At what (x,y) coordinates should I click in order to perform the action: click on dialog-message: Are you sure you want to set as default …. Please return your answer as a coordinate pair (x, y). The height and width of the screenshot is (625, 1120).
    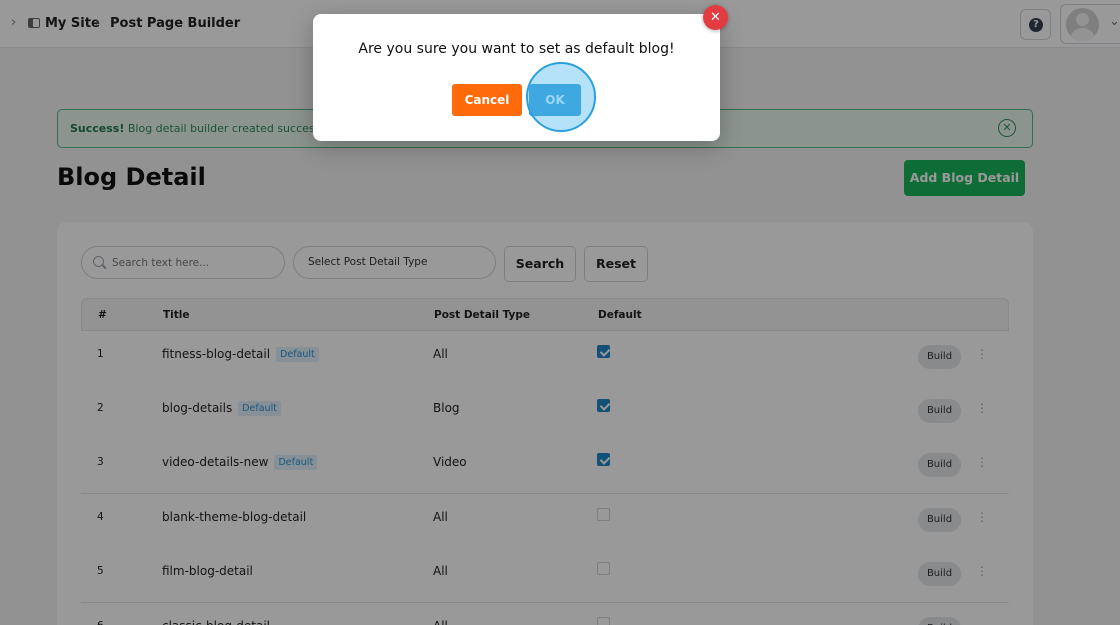
    Looking at the image, I should click on (516, 49).